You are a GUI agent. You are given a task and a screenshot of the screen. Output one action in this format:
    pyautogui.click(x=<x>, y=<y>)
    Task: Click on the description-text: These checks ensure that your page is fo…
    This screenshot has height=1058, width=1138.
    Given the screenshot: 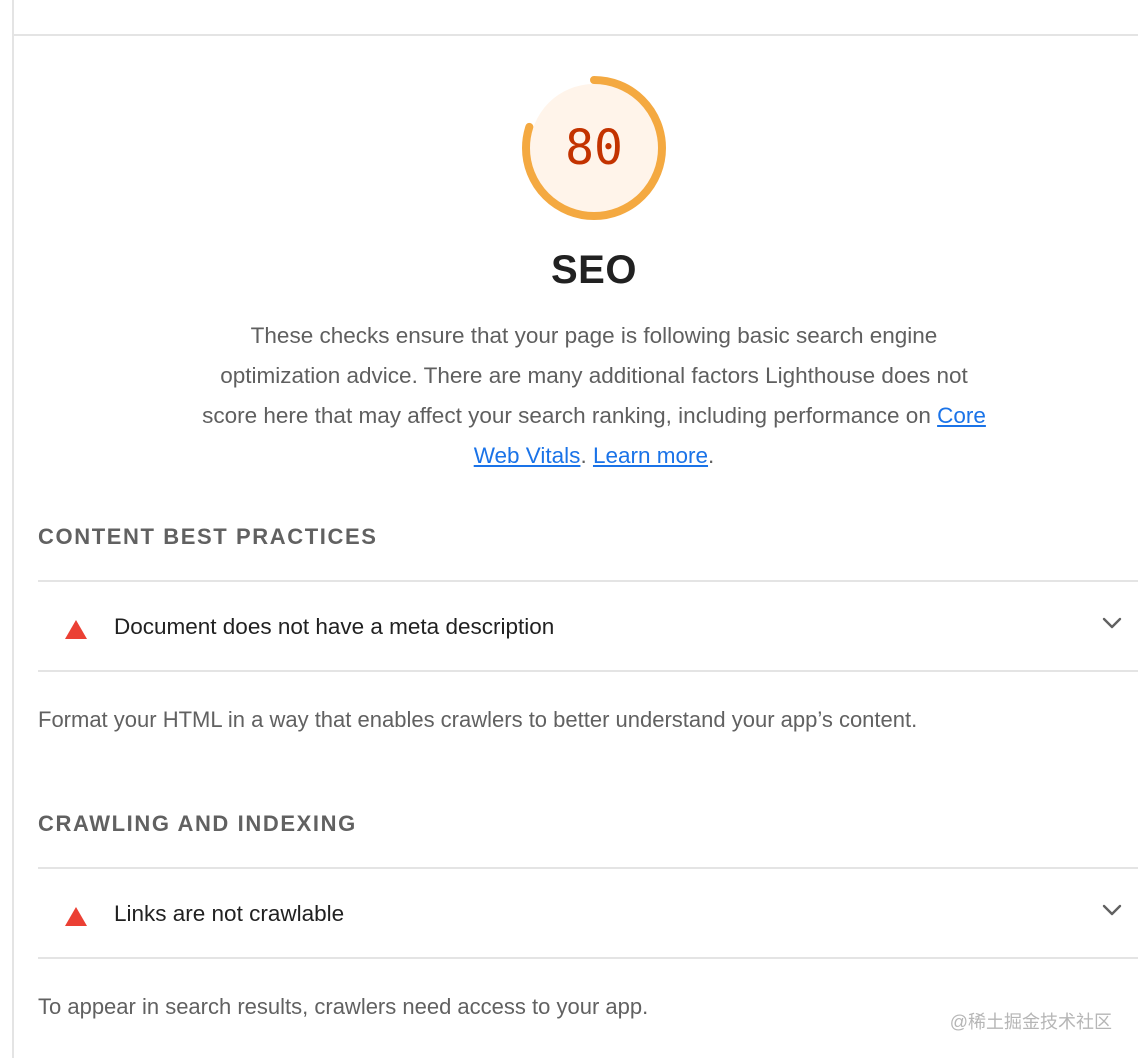 What is the action you would take?
    pyautogui.click(x=585, y=375)
    